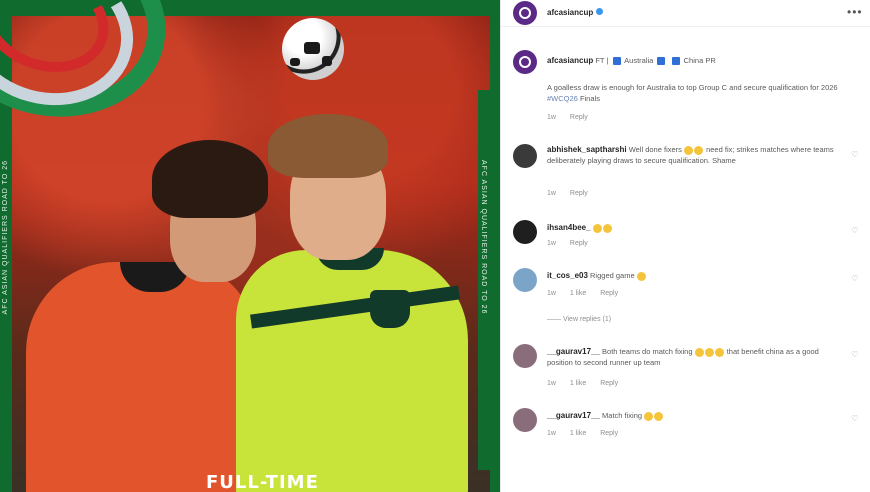  I want to click on comment-body: ihsan4bee_, so click(580, 227).